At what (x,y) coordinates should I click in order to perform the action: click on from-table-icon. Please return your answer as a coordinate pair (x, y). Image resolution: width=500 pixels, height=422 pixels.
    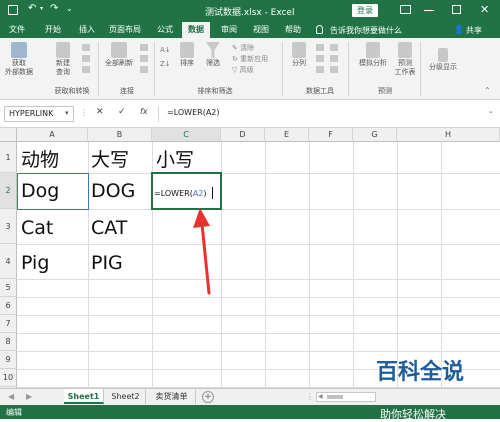
    Looking at the image, I should click on (86, 58).